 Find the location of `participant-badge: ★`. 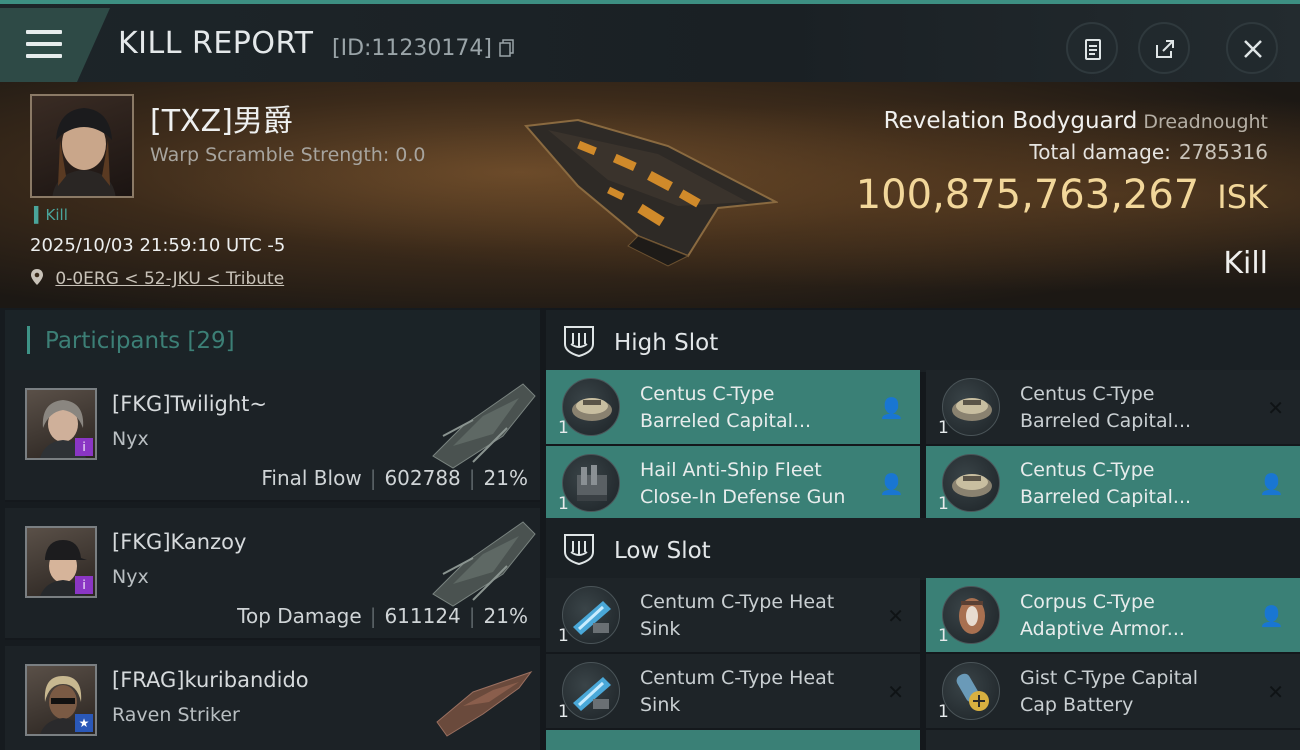

participant-badge: ★ is located at coordinates (84, 723).